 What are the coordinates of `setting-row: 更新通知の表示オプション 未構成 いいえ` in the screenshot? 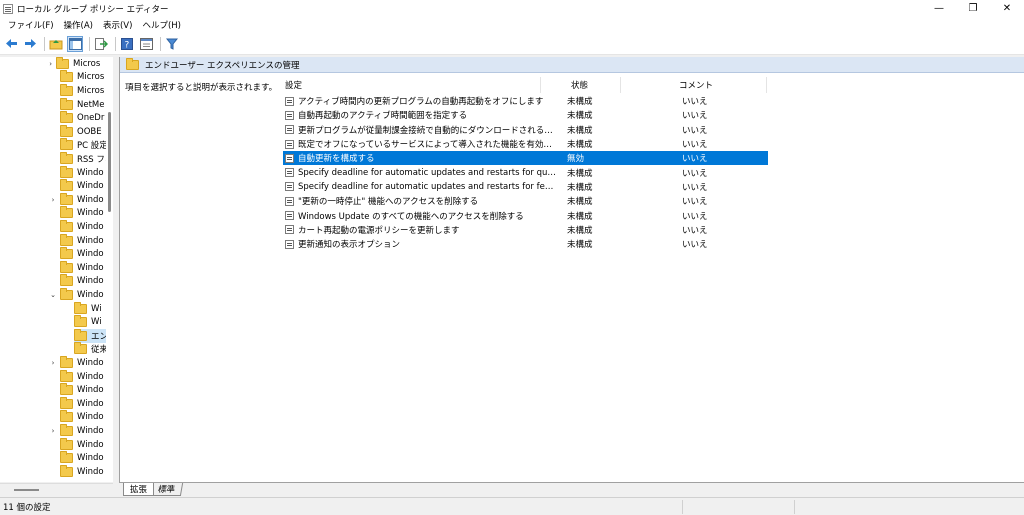 It's located at (525, 244).